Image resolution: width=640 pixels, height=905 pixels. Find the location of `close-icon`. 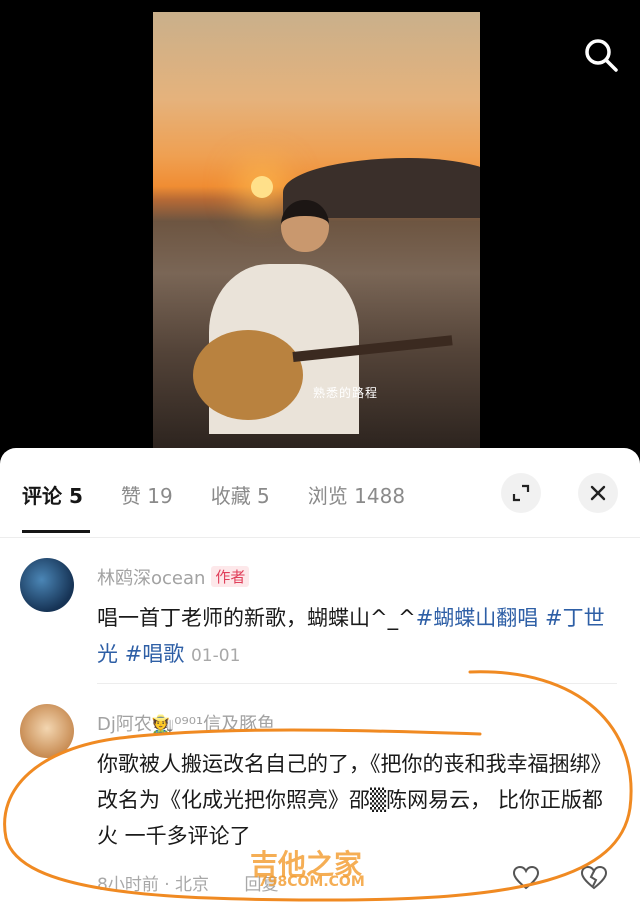

close-icon is located at coordinates (598, 493).